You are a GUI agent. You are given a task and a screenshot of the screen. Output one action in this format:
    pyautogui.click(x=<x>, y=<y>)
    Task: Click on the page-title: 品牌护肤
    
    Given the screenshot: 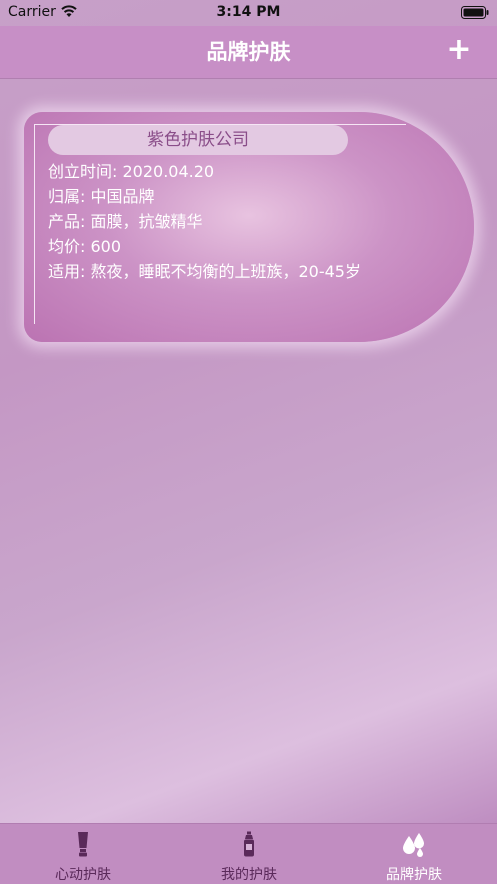 What is the action you would take?
    pyautogui.click(x=248, y=52)
    